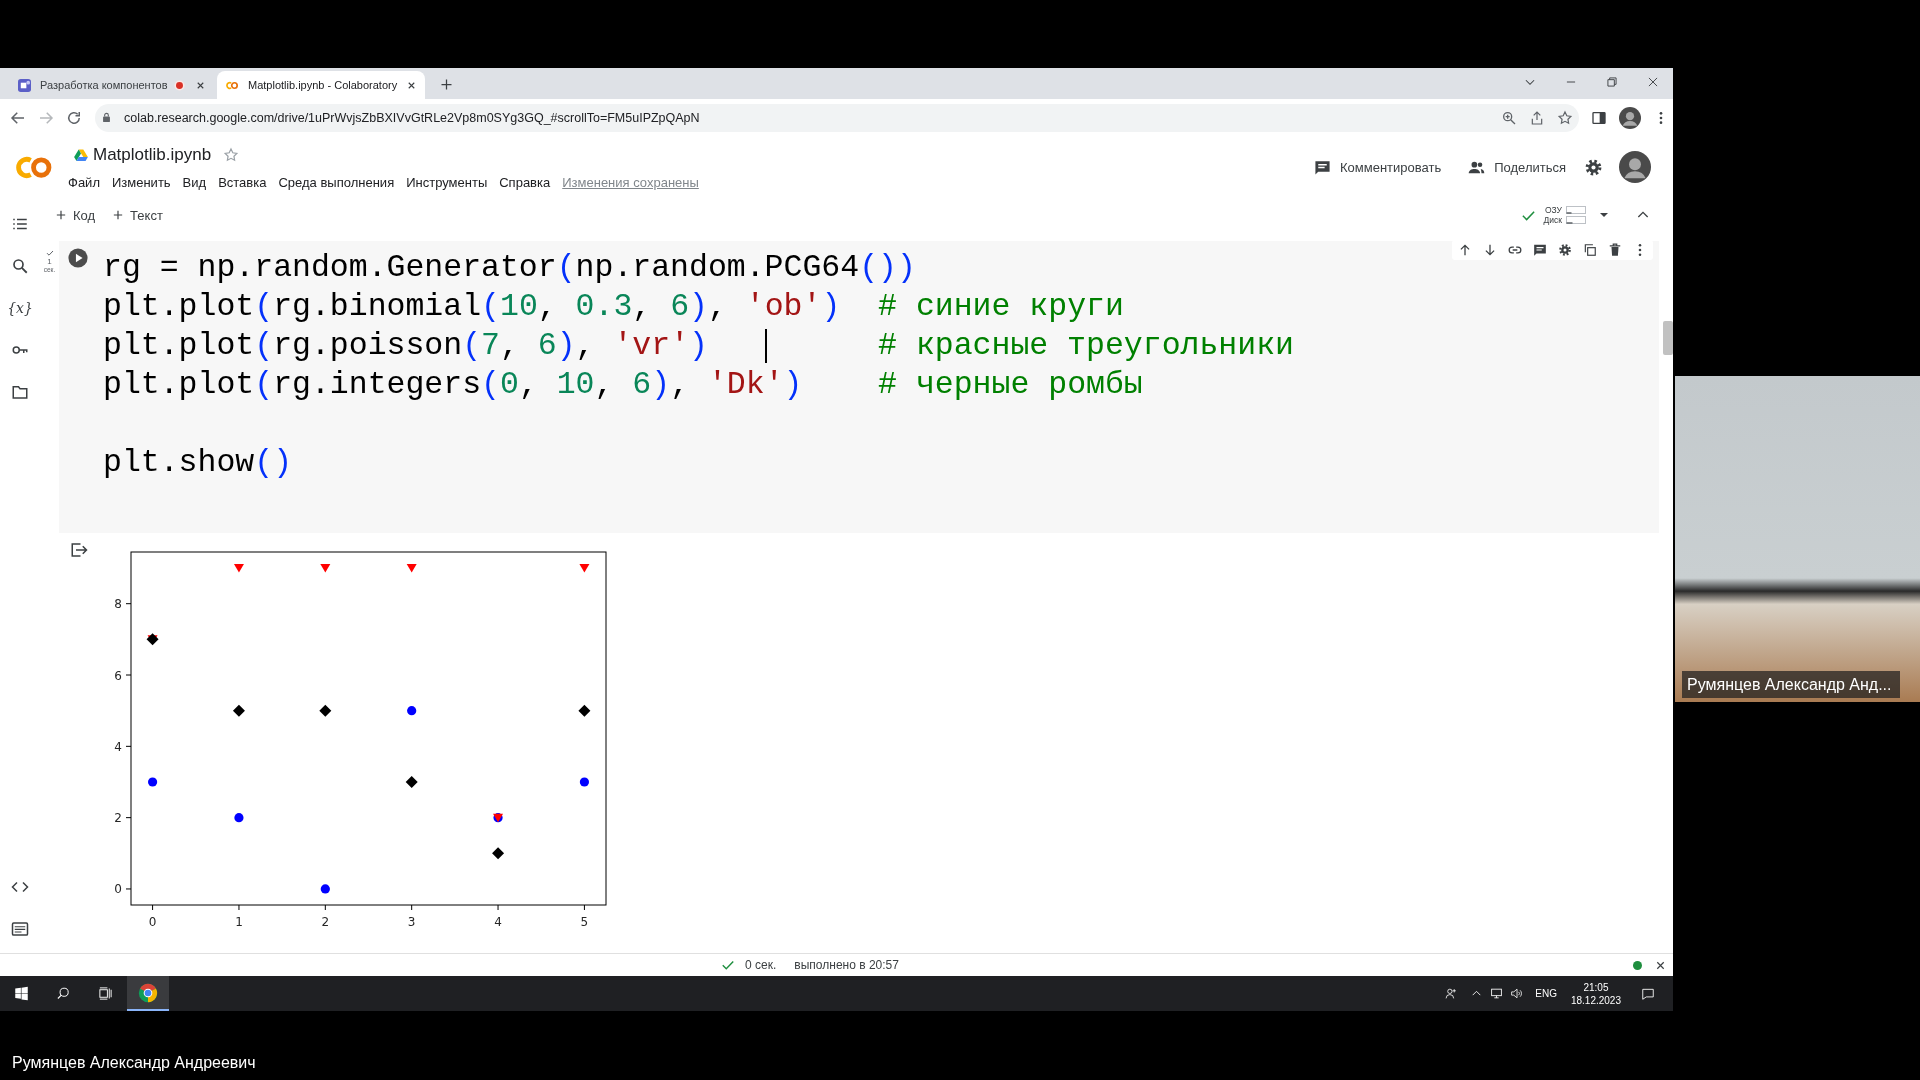 The width and height of the screenshot is (1920, 1080). What do you see at coordinates (846, 965) in the screenshot?
I see `status-message: выполнено в 20:57` at bounding box center [846, 965].